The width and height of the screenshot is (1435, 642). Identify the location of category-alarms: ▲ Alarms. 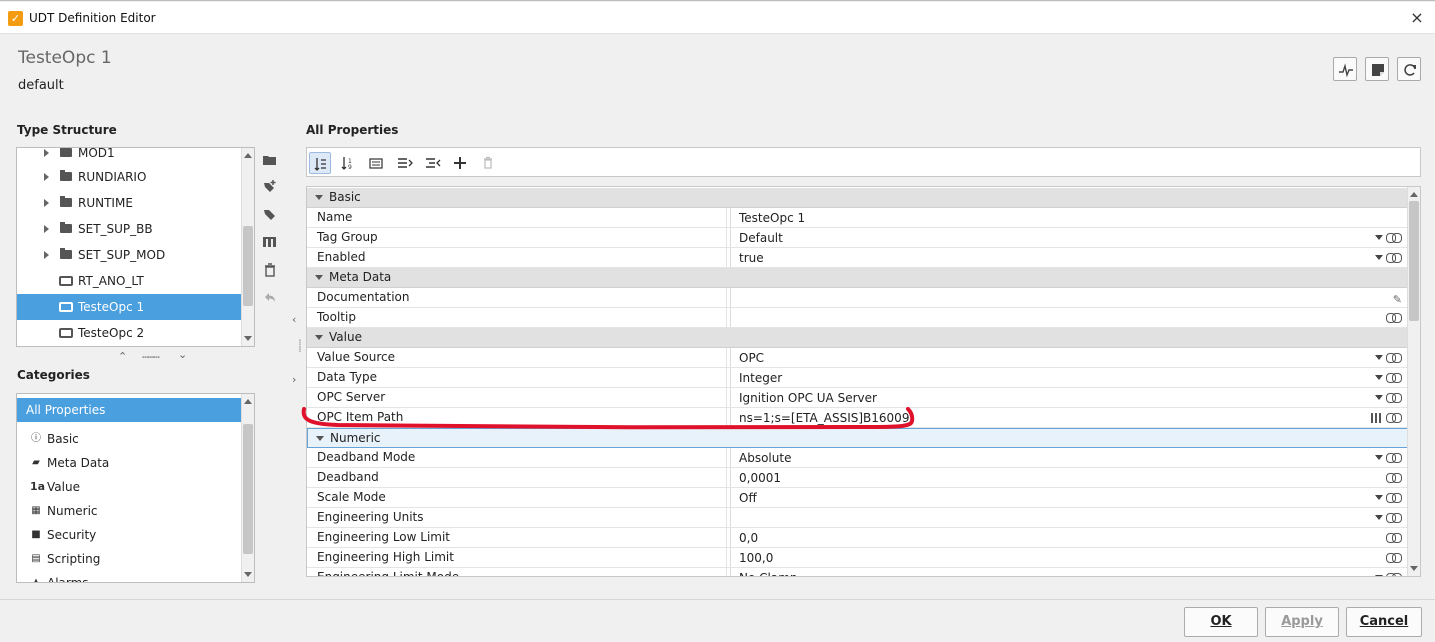
(129, 576).